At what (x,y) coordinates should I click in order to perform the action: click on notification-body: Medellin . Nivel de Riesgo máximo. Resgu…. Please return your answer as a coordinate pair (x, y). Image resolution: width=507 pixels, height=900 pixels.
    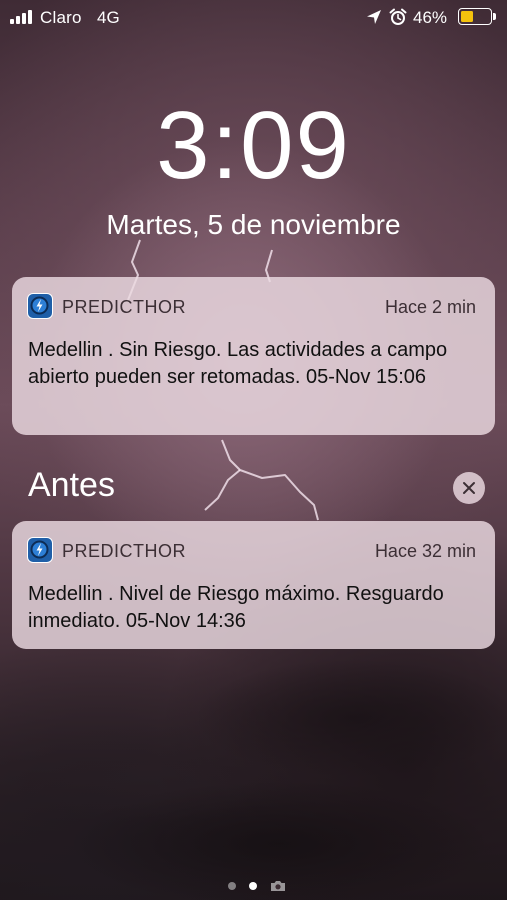
    Looking at the image, I should click on (236, 607).